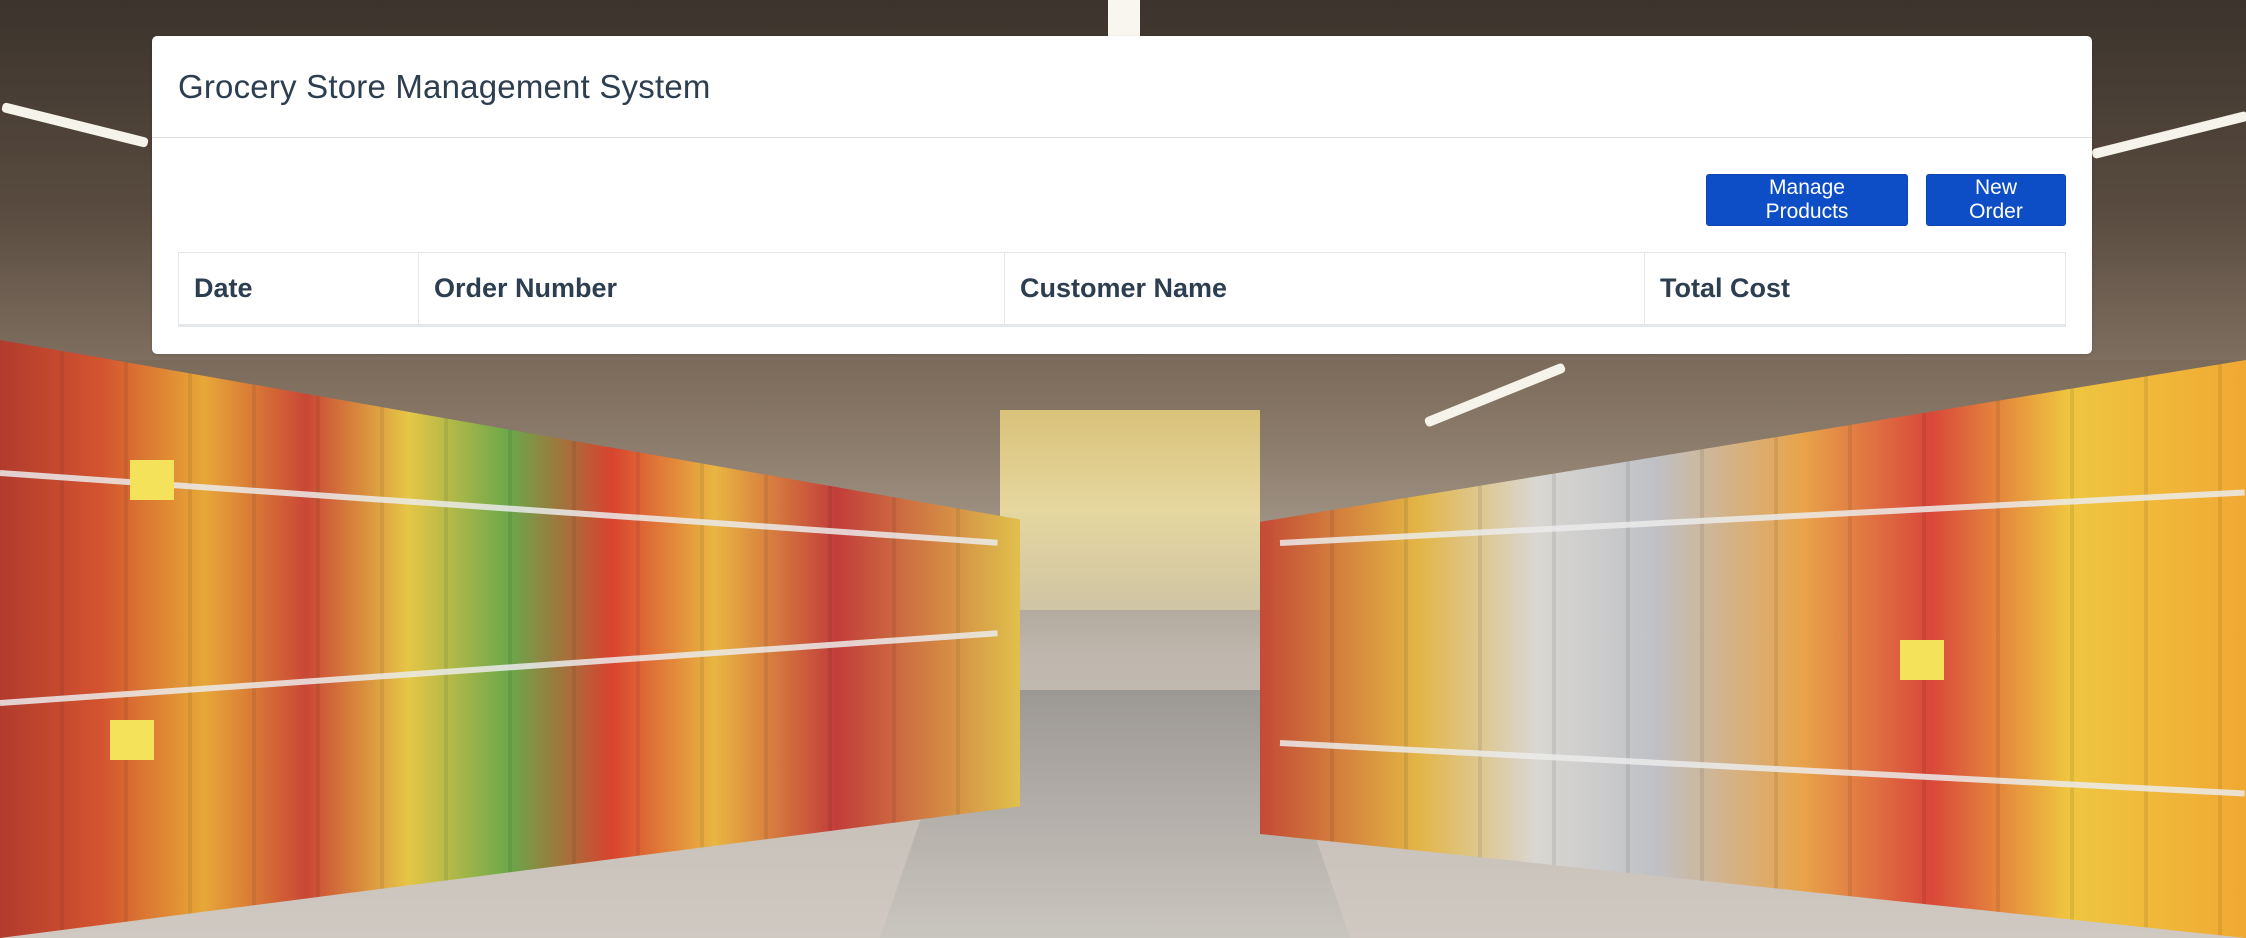 The height and width of the screenshot is (938, 2246). What do you see at coordinates (298, 289) in the screenshot?
I see `column-header-date: Date` at bounding box center [298, 289].